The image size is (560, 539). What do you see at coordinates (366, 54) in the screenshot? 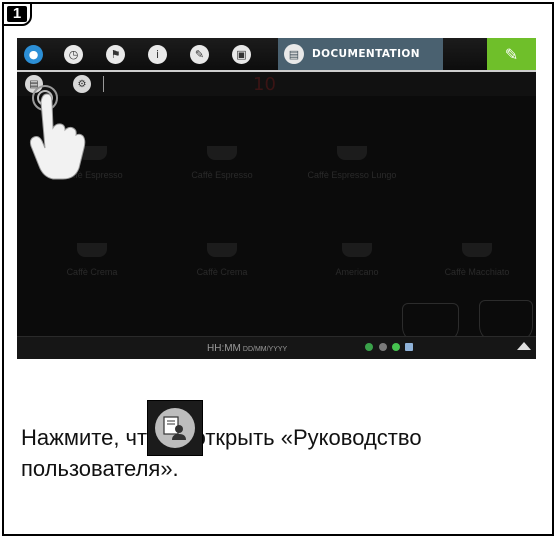
I see `tab-documentation-label: DOCUMENTATION` at bounding box center [366, 54].